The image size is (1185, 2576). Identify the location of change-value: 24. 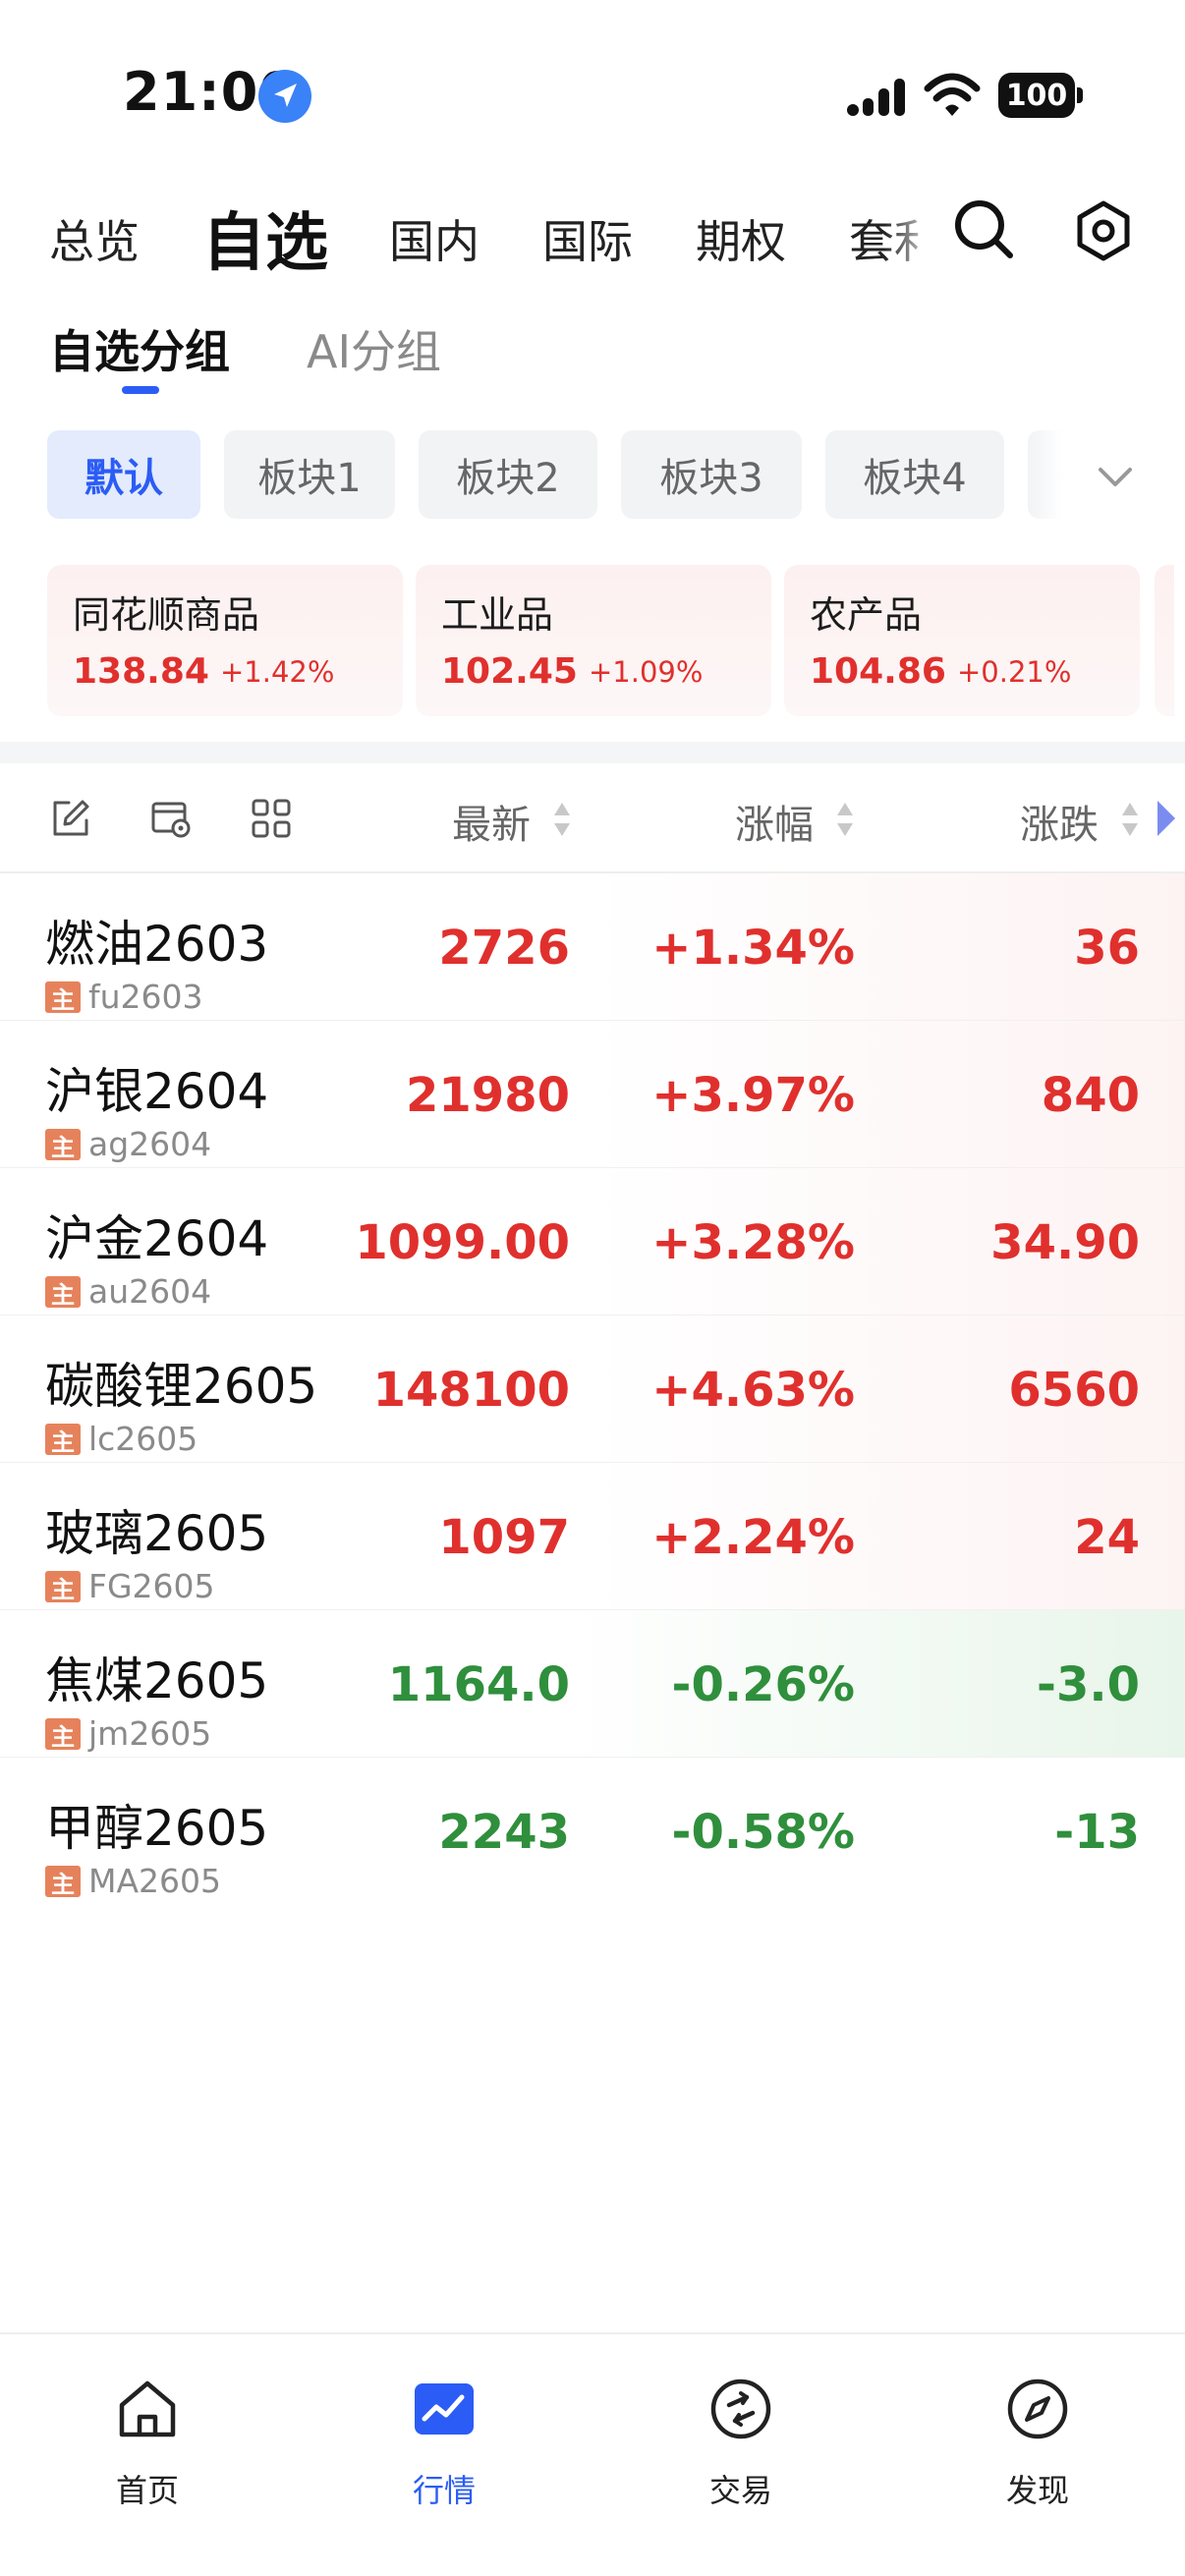
(1107, 1537).